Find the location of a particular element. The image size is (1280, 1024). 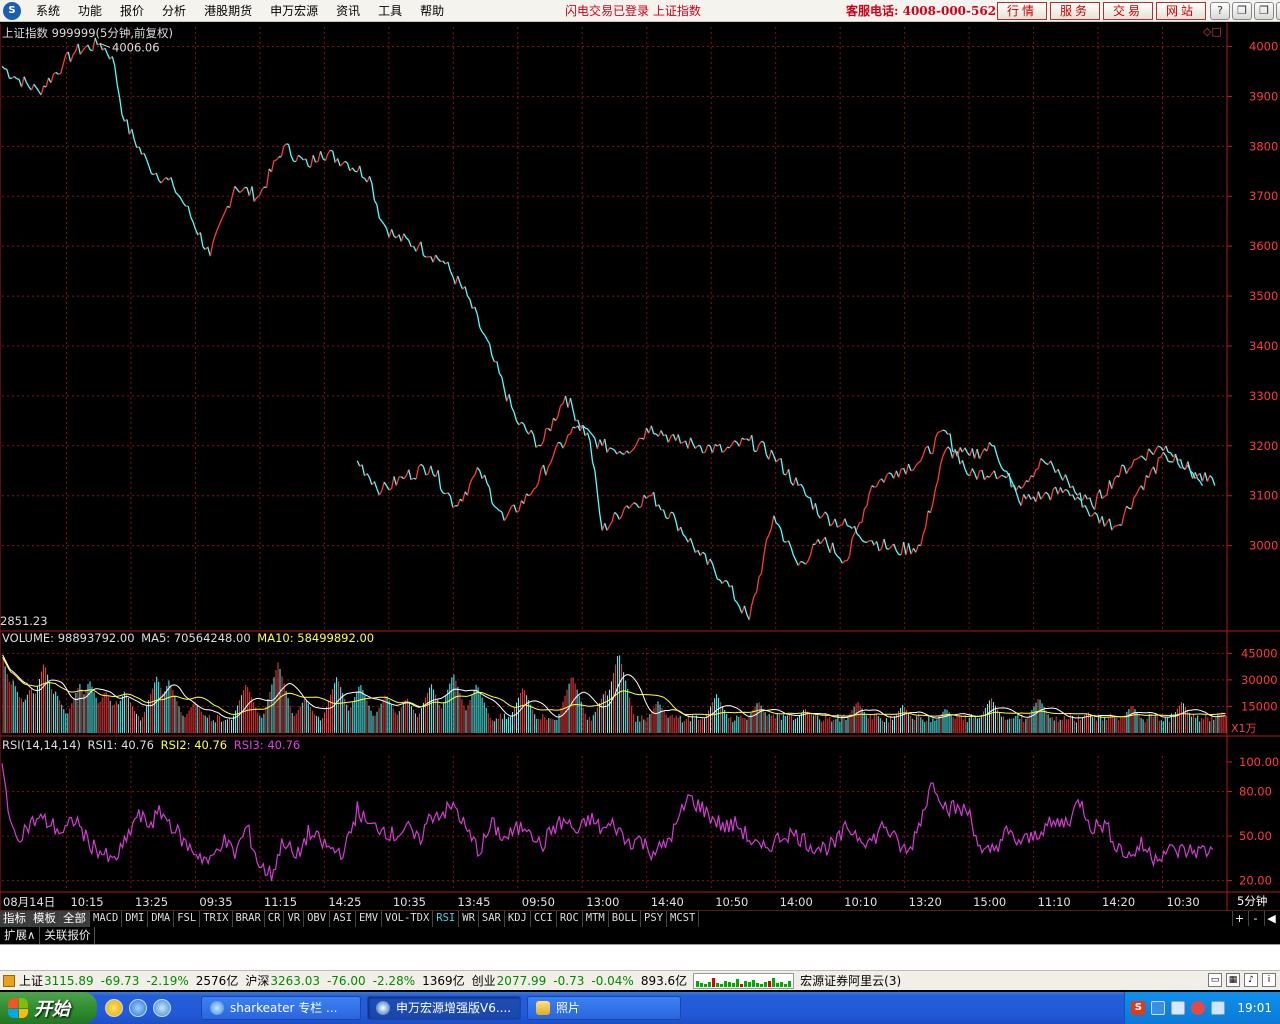

shield-icon is located at coordinates (1218, 1008).